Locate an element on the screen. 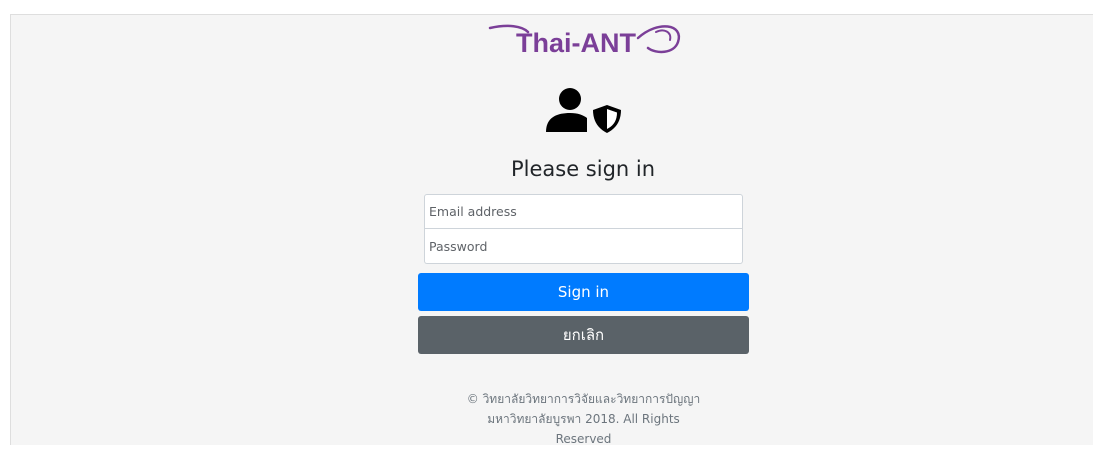  password-field is located at coordinates (583, 246).